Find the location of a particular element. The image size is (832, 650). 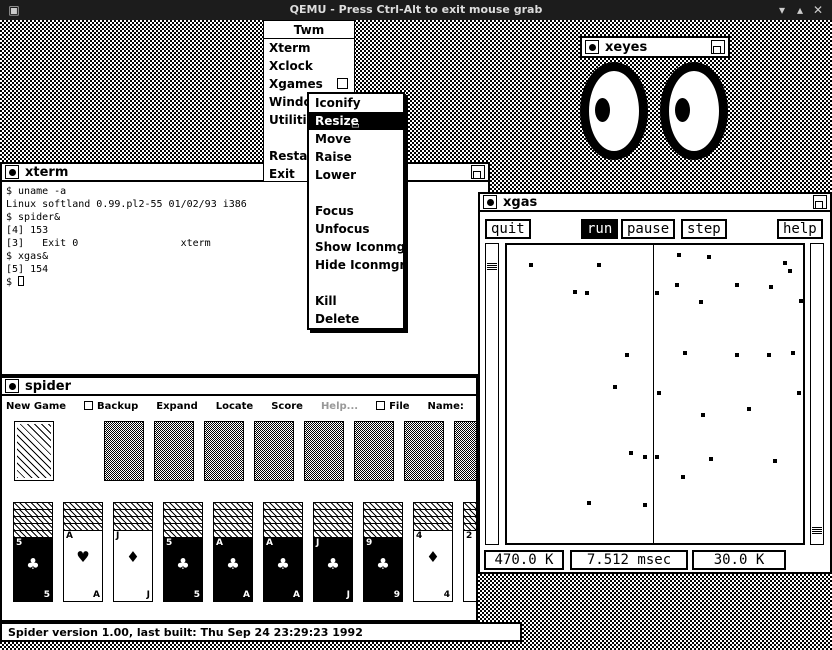

spider-title-bar: spider is located at coordinates (239, 386).